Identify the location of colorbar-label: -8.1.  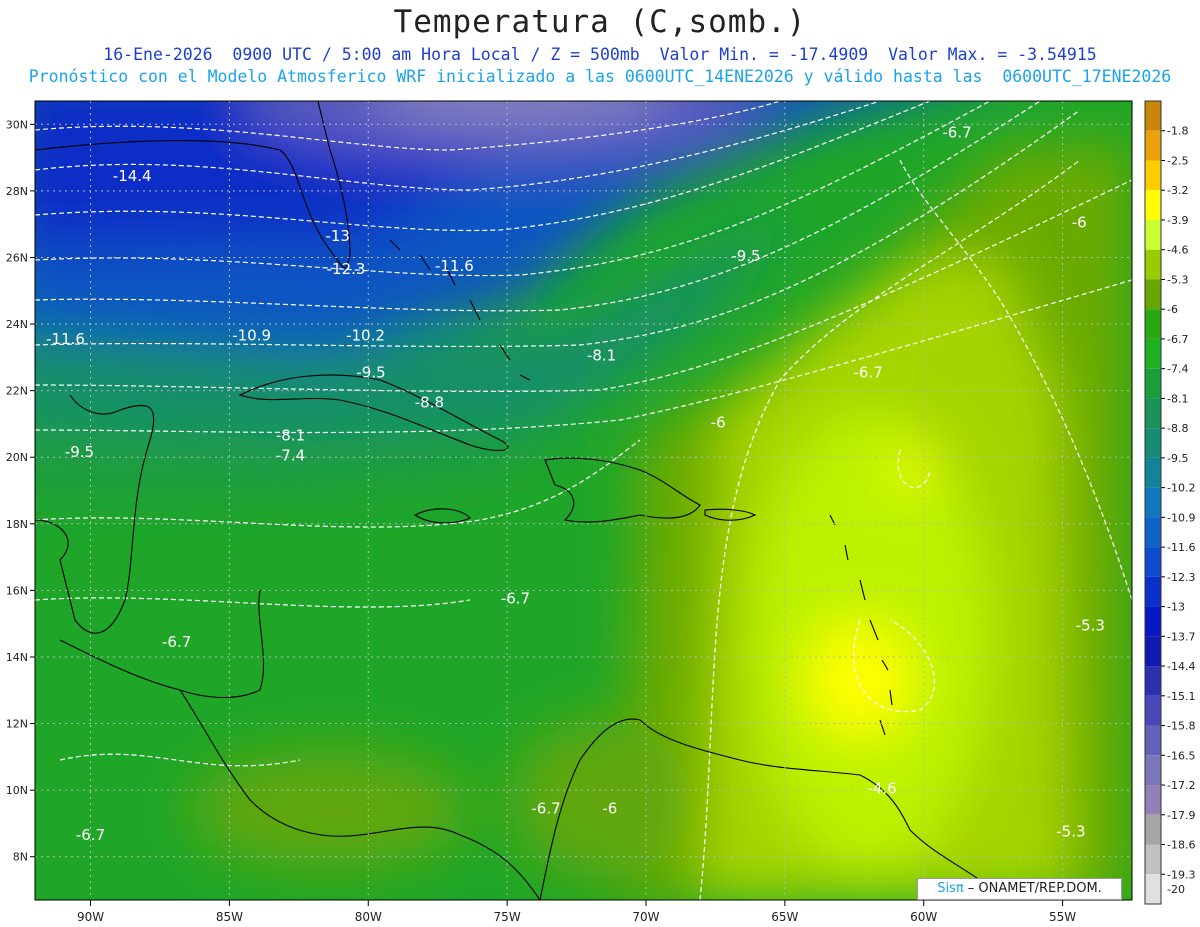
(1177, 398).